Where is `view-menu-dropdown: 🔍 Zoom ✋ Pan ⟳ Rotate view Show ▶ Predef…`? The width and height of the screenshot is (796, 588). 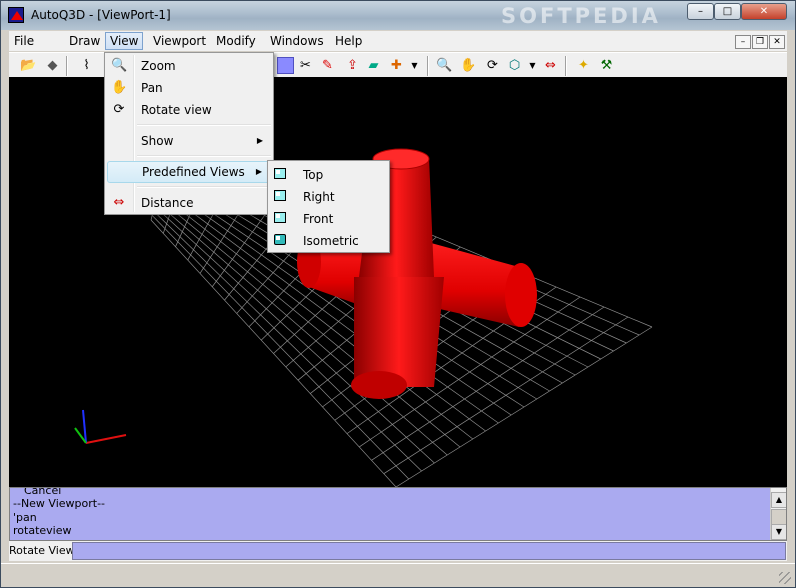 view-menu-dropdown: 🔍 Zoom ✋ Pan ⟳ Rotate view Show ▶ Predef… is located at coordinates (189, 133).